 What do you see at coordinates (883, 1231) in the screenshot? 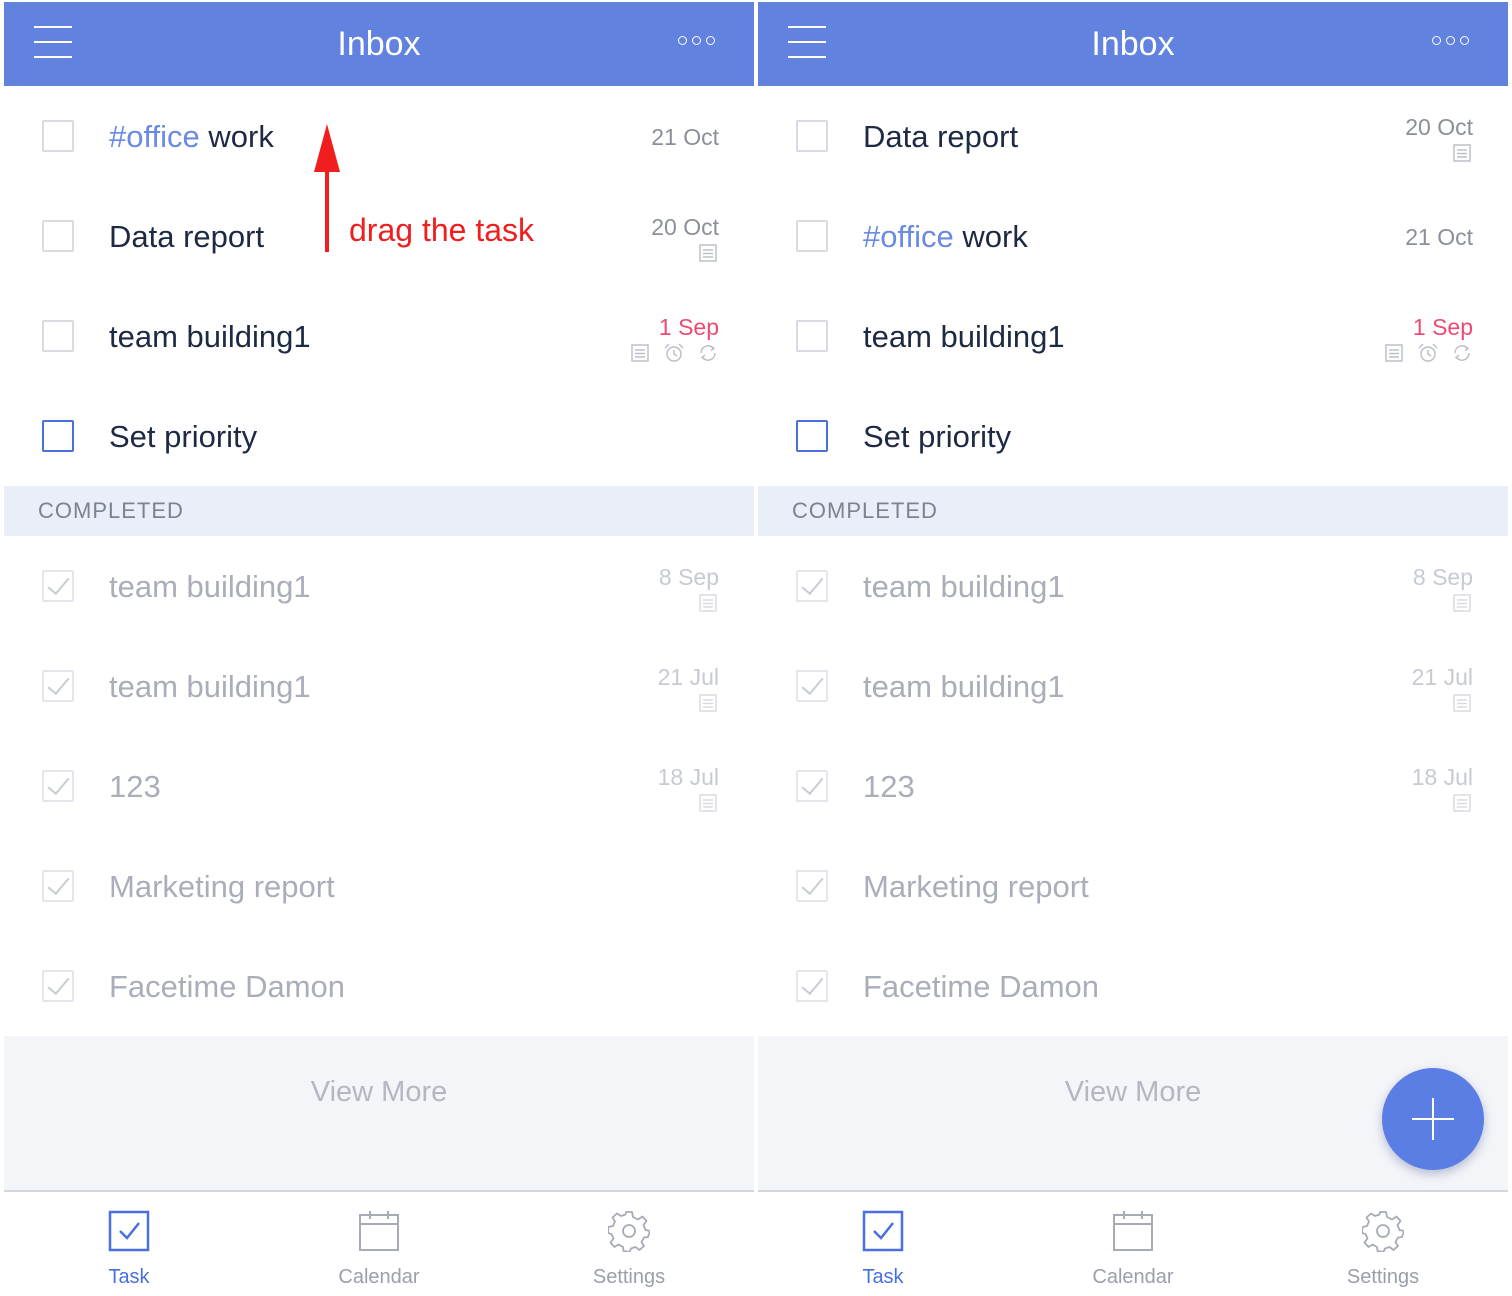
I see `task-check-icon` at bounding box center [883, 1231].